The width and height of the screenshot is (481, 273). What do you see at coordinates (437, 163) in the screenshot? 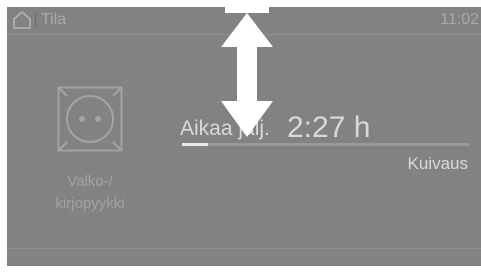
I see `cycle-phase: Kuivaus` at bounding box center [437, 163].